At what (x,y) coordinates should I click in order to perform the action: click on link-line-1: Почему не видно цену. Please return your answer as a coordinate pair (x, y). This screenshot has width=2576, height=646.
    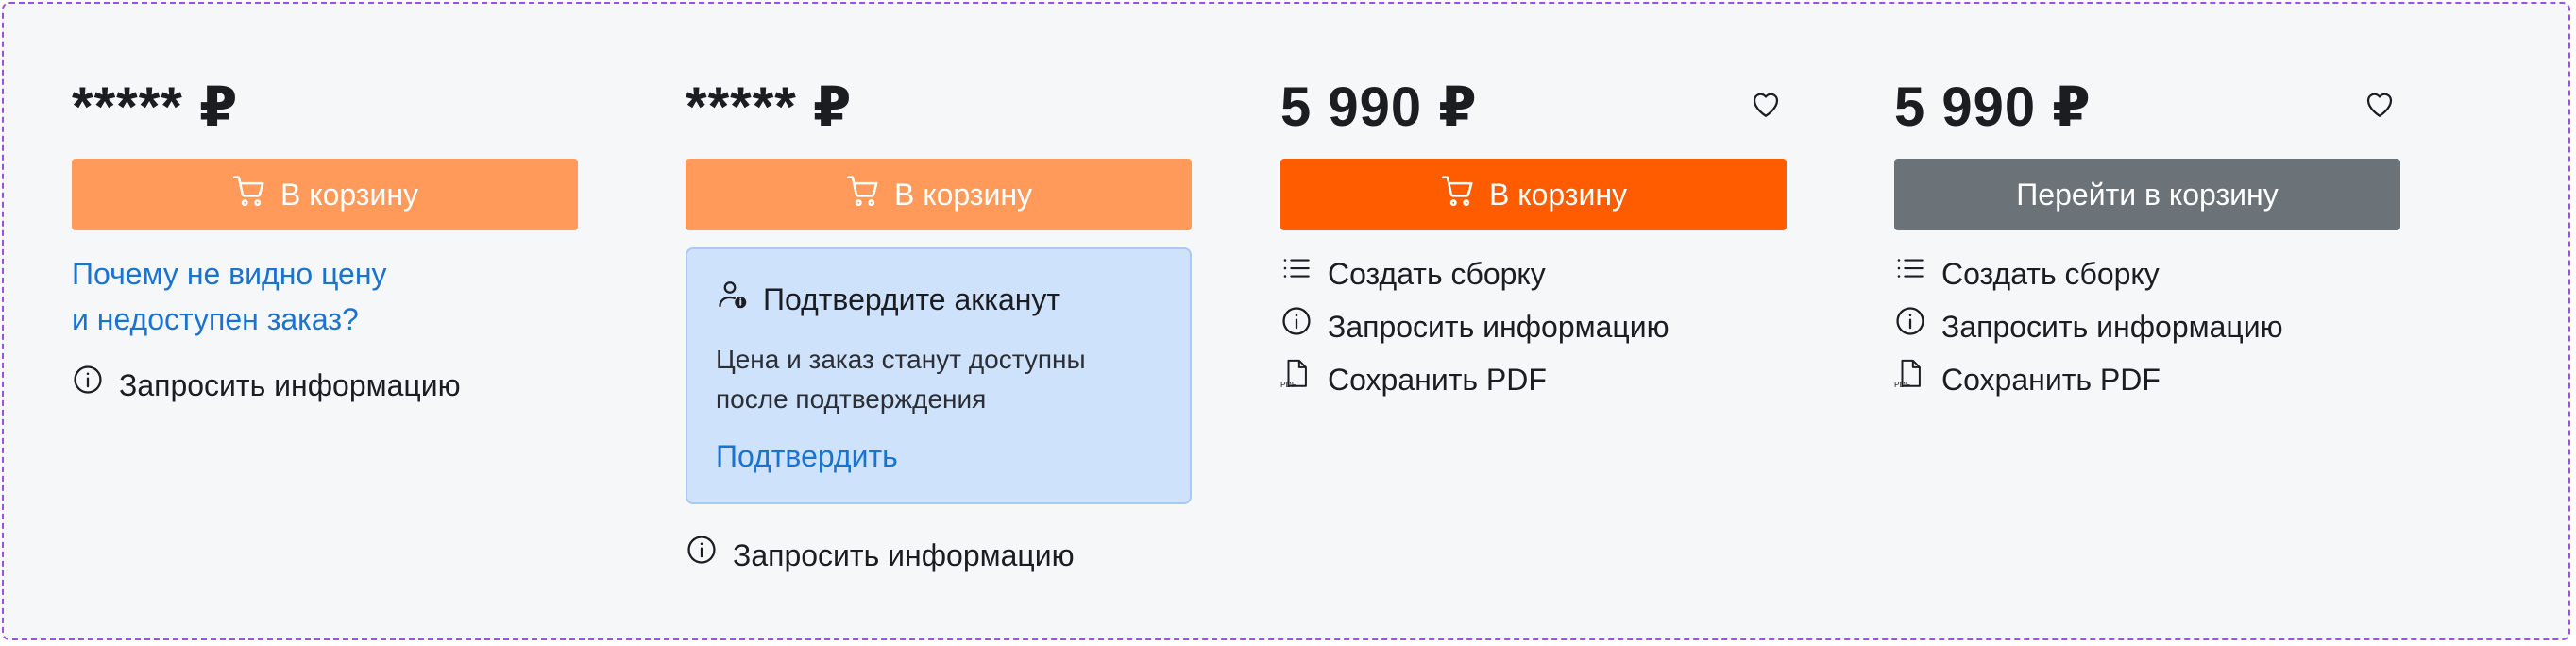
    Looking at the image, I should click on (229, 274).